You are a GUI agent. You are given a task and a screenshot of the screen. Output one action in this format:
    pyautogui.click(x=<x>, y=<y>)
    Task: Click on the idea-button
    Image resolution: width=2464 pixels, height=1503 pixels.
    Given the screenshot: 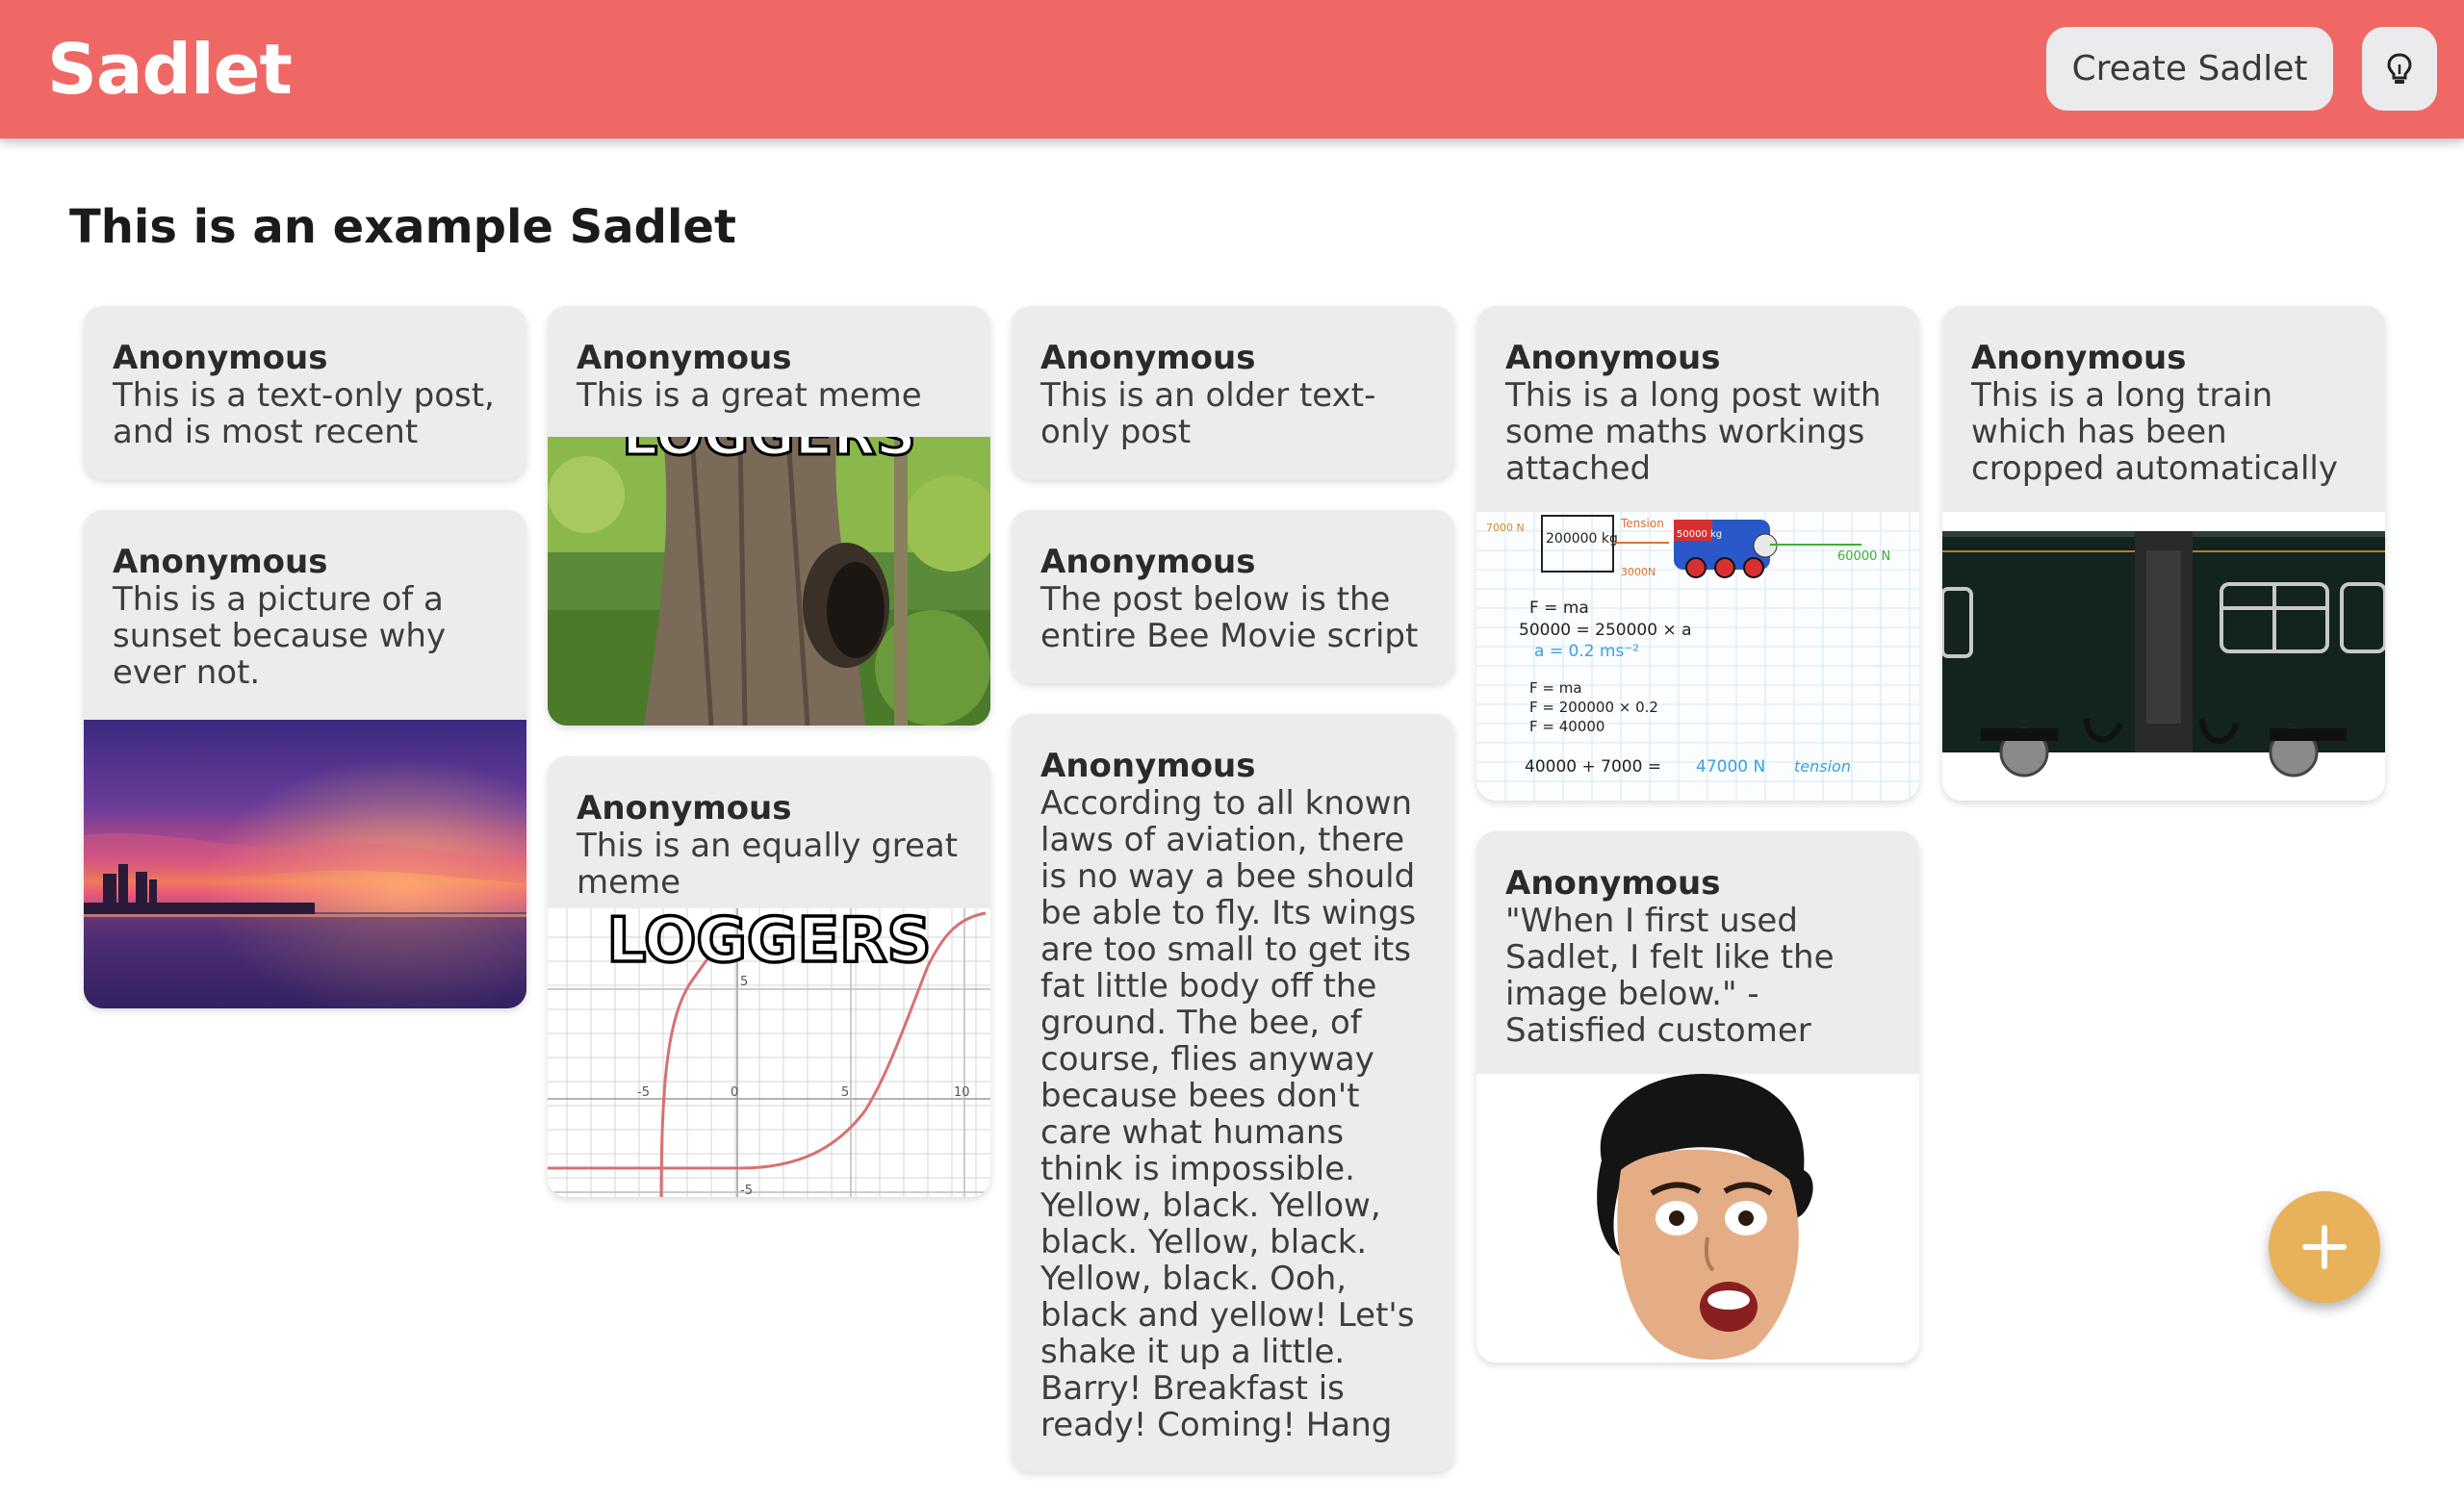 What is the action you would take?
    pyautogui.click(x=2399, y=69)
    